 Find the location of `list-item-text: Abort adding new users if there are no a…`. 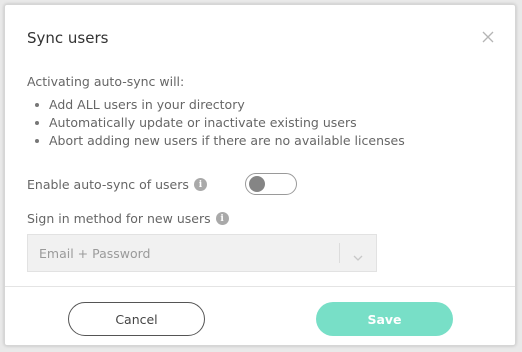

list-item-text: Abort adding new users if there are no a… is located at coordinates (227, 140).